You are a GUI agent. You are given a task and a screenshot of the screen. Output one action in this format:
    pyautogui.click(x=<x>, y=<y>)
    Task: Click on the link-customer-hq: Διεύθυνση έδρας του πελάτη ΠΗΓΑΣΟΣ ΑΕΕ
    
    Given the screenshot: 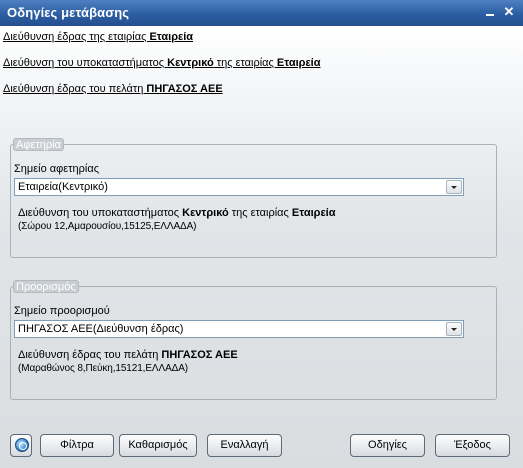 What is the action you would take?
    pyautogui.click(x=113, y=89)
    